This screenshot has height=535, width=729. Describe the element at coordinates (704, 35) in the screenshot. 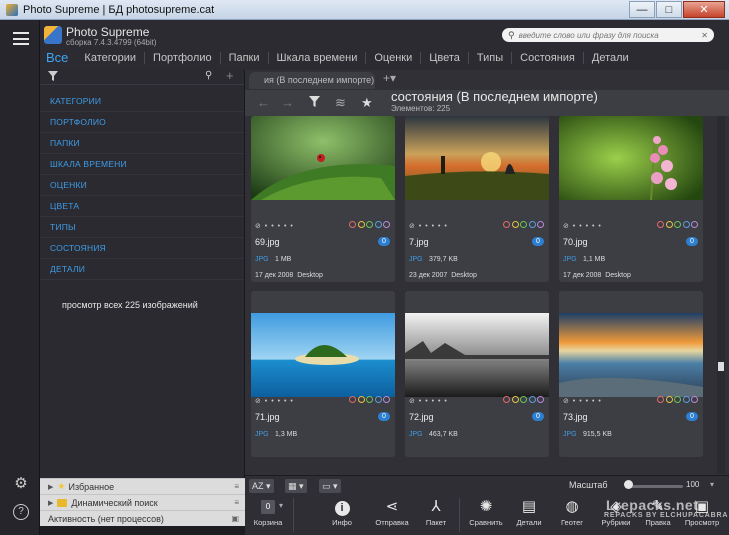

I see `clear-search-icon: ✕` at that location.